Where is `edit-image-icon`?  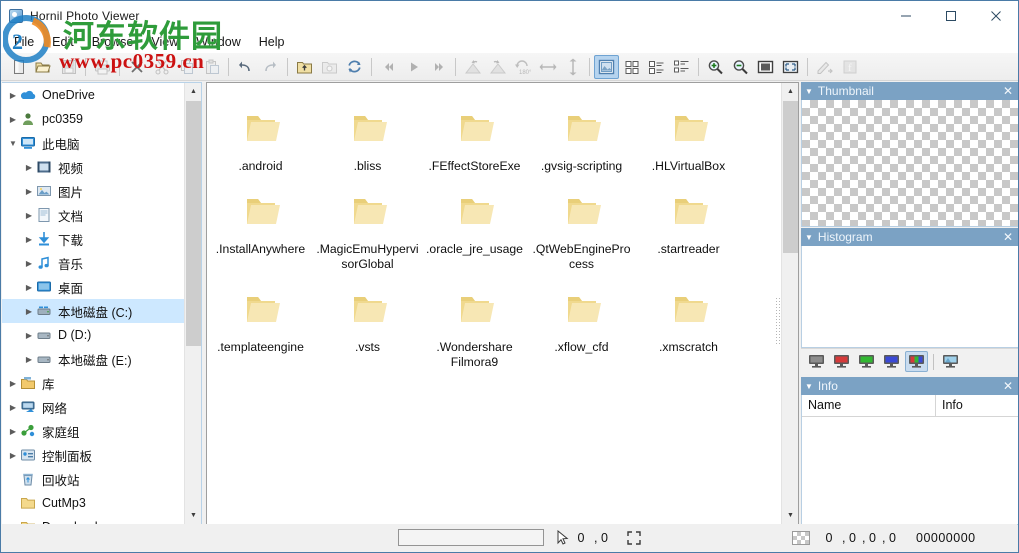 edit-image-icon is located at coordinates (824, 67).